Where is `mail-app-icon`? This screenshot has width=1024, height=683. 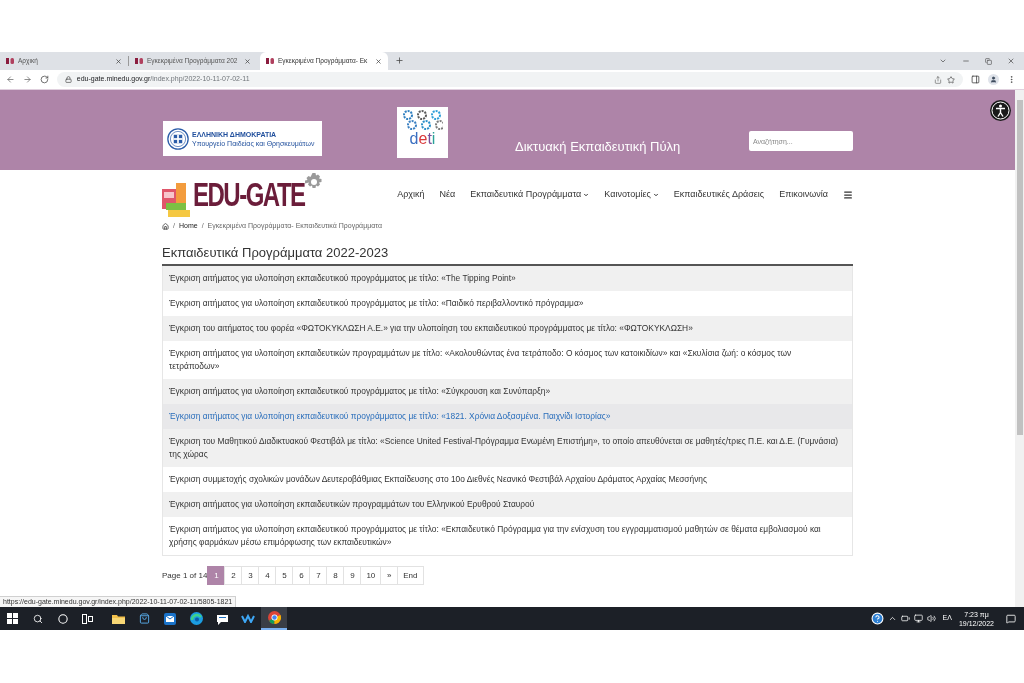 mail-app-icon is located at coordinates (170, 618).